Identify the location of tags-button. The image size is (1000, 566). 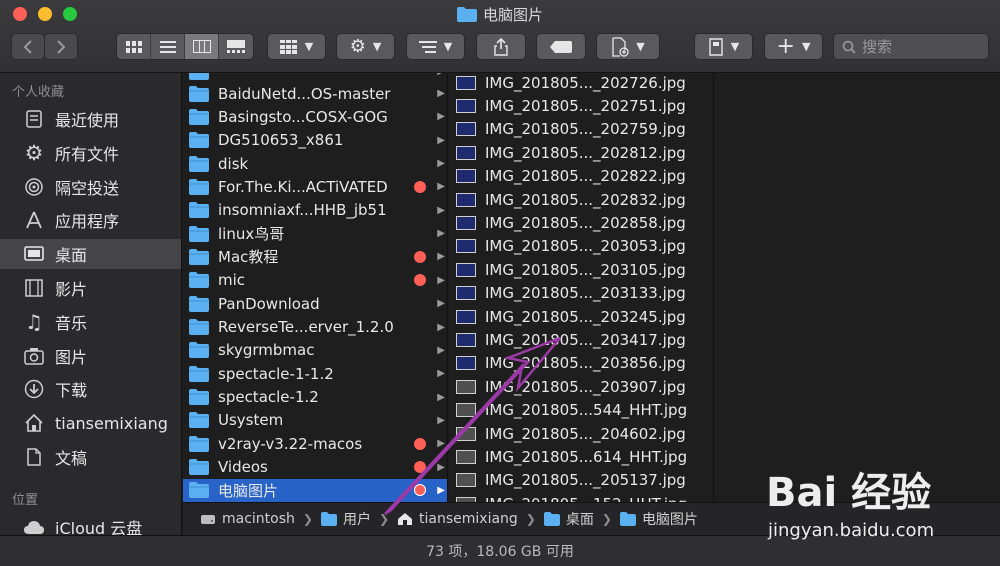
(561, 46).